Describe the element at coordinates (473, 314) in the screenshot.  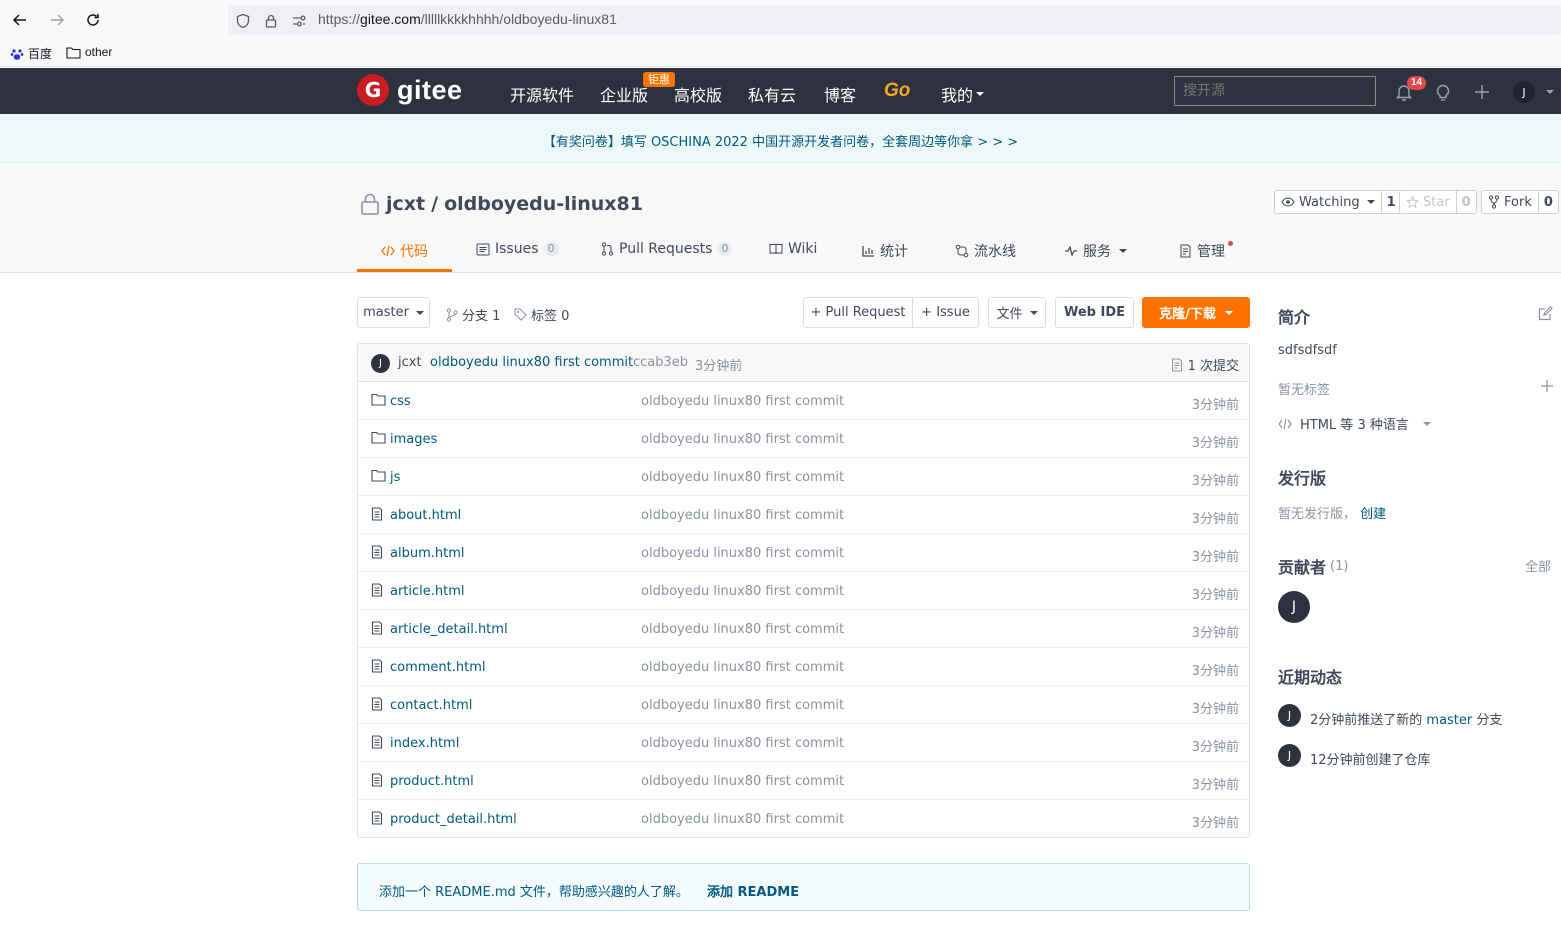
I see `branches-link: 分支 1` at that location.